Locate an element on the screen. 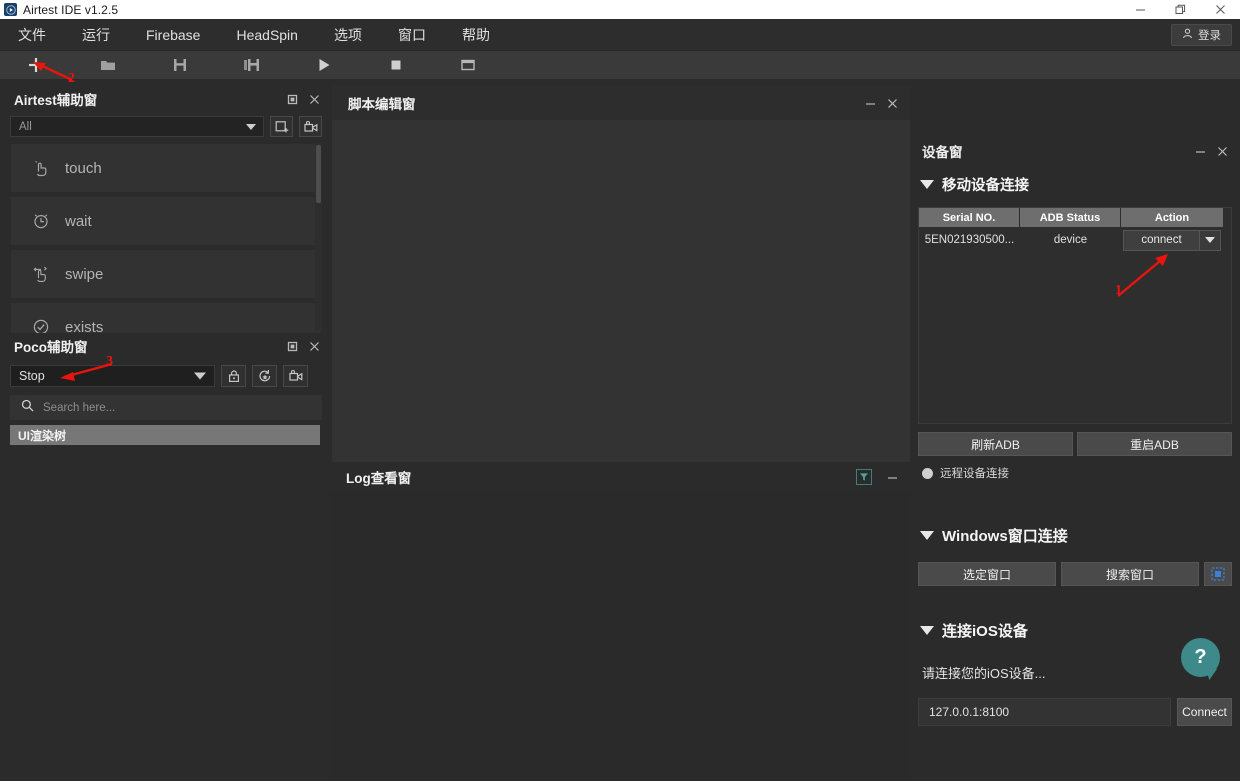  ios-address-input: 127.0.0.1:8100 is located at coordinates (1044, 712).